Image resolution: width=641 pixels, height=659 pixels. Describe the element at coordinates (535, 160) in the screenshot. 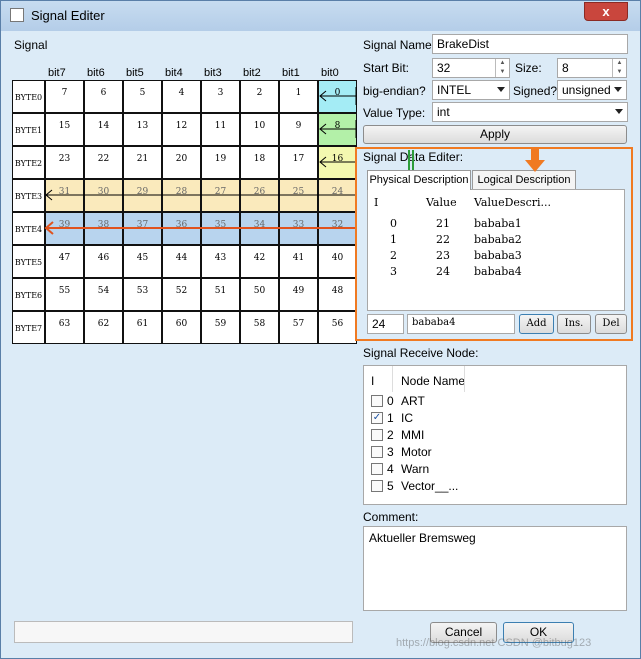

I see `orange-arrow-marker` at that location.